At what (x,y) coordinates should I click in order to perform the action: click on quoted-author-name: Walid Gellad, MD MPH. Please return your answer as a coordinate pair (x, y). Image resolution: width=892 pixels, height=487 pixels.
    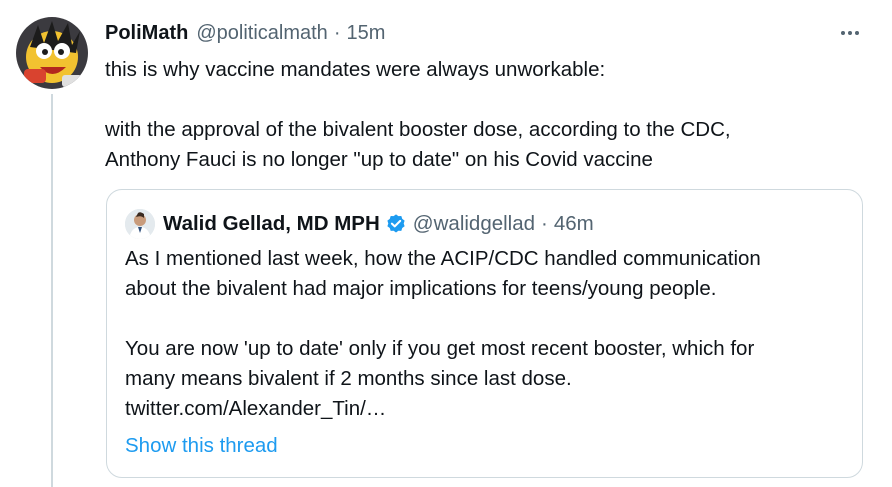
    Looking at the image, I should click on (271, 223).